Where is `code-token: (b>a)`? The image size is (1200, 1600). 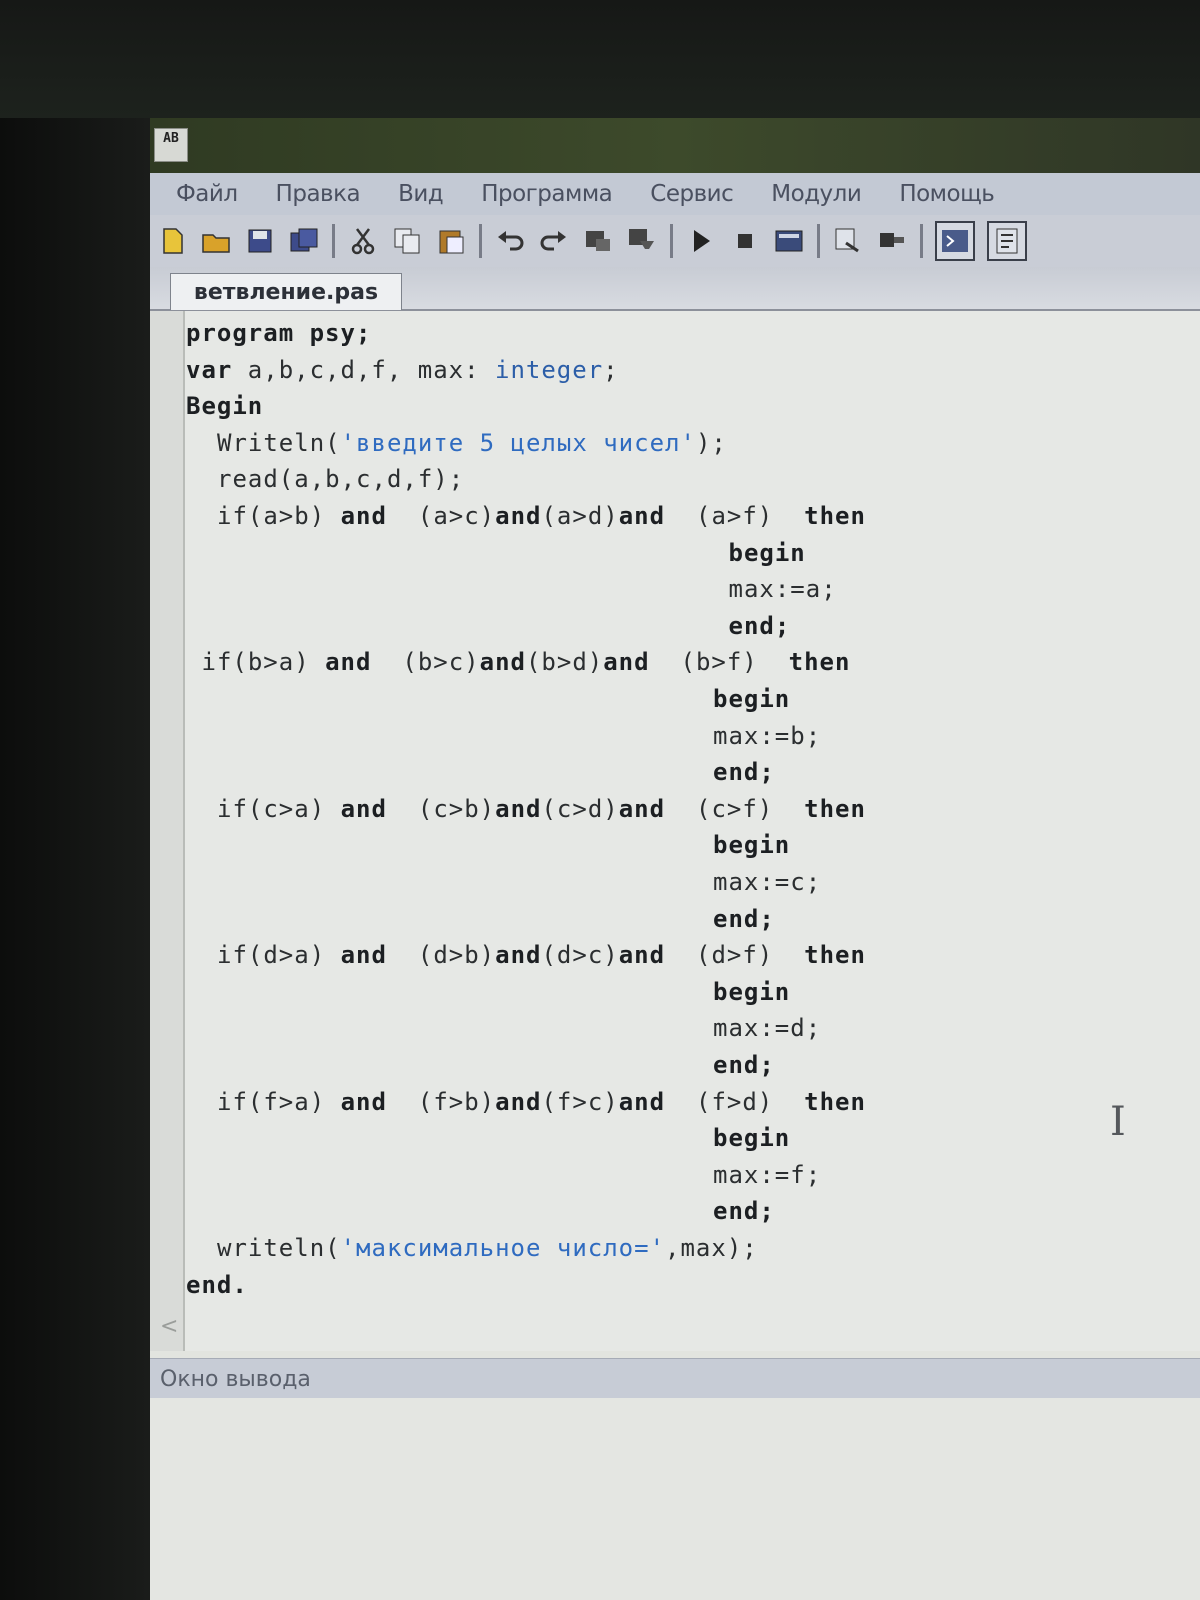 code-token: (b>a) is located at coordinates (279, 662).